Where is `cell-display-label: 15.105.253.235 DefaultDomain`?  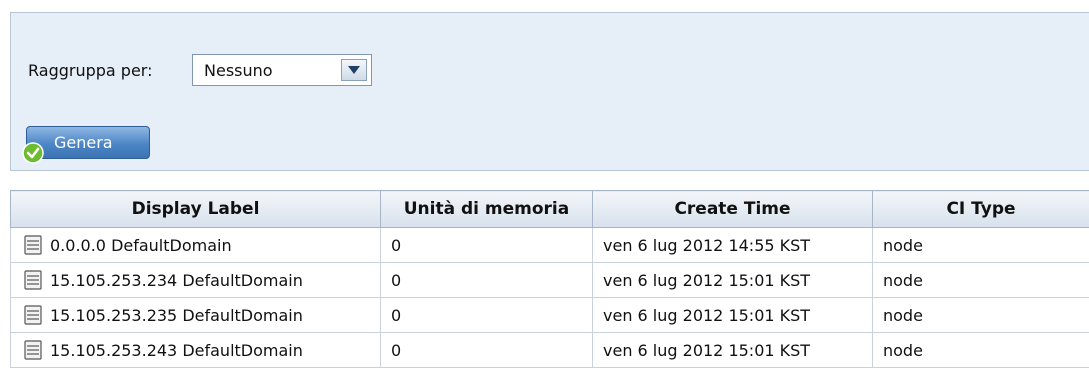 cell-display-label: 15.105.253.235 DefaultDomain is located at coordinates (196, 315).